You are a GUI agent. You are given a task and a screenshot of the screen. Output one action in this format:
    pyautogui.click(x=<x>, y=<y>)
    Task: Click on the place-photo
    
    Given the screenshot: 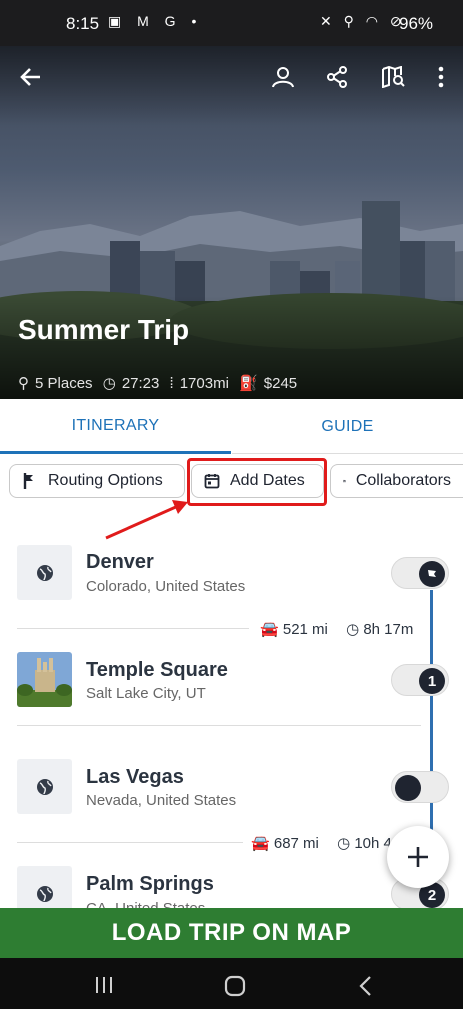 What is the action you would take?
    pyautogui.click(x=44, y=679)
    